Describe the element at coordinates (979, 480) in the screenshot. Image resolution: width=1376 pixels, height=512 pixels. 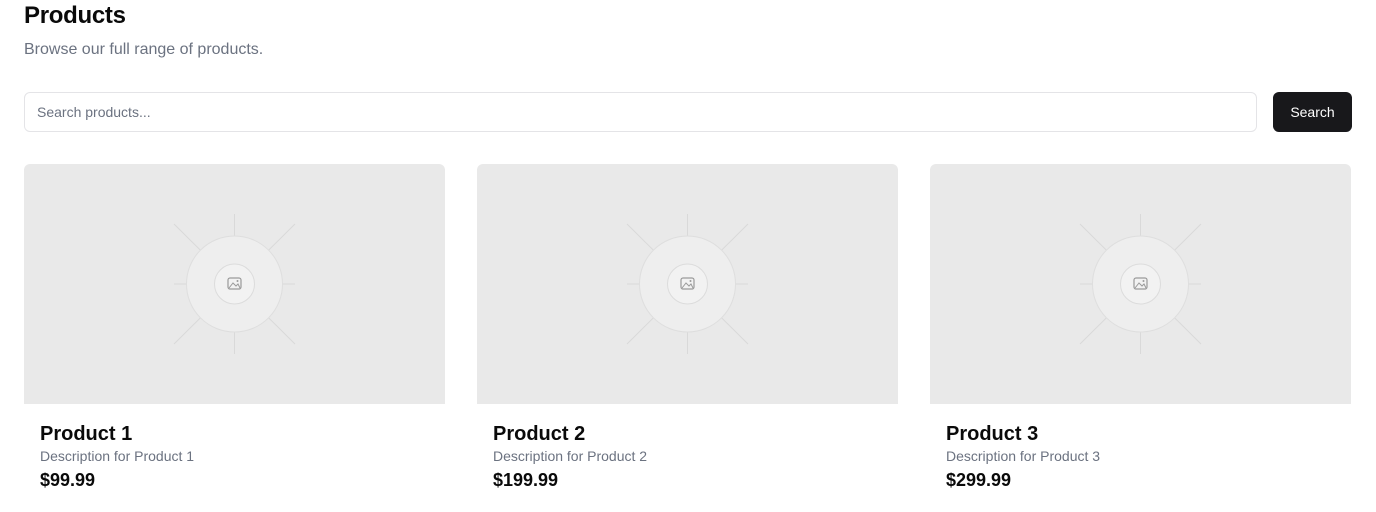
I see `product-price: $299.99` at that location.